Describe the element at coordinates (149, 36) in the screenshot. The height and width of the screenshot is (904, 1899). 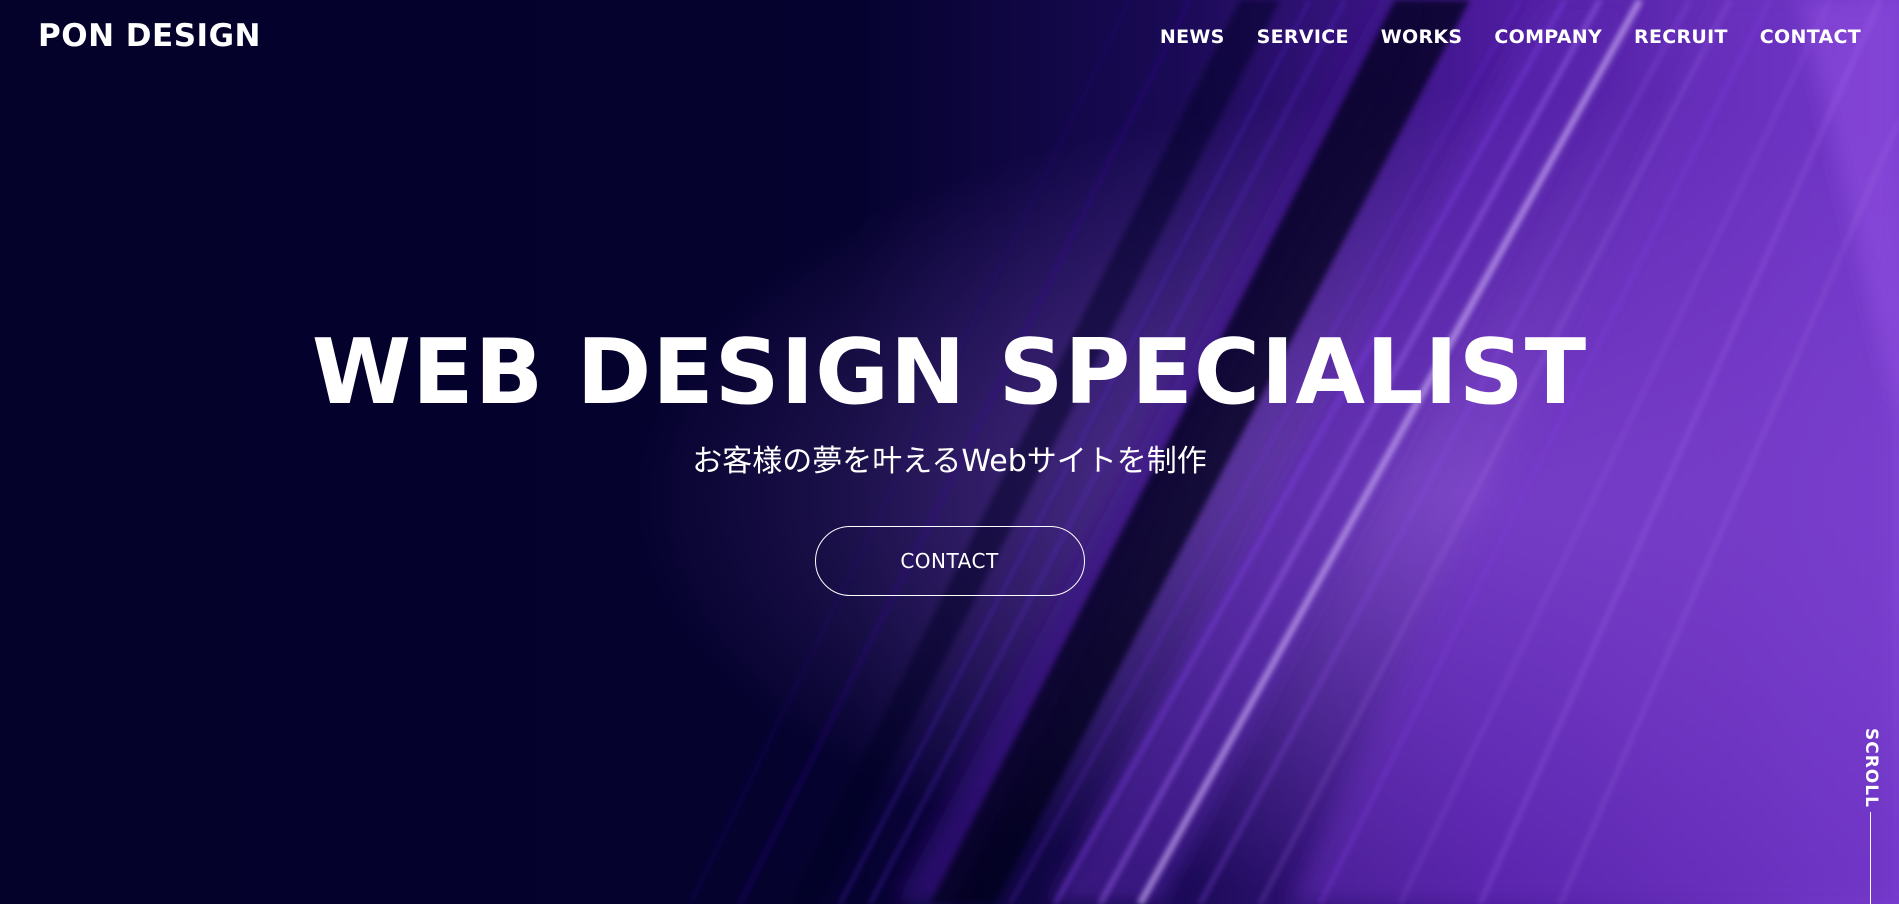
I see `site-logo: PON DESIGN` at that location.